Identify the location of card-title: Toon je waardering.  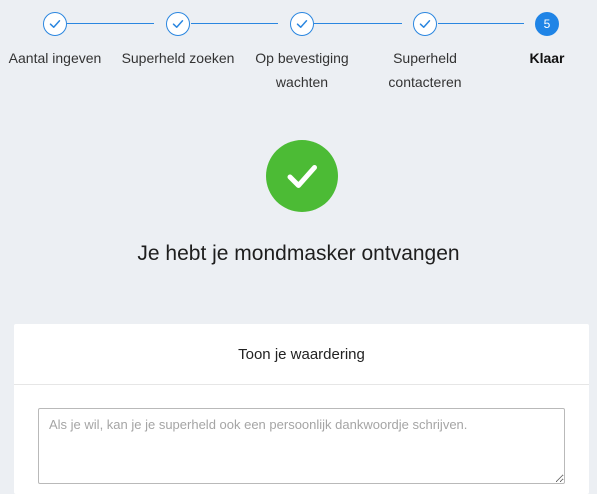
(301, 354).